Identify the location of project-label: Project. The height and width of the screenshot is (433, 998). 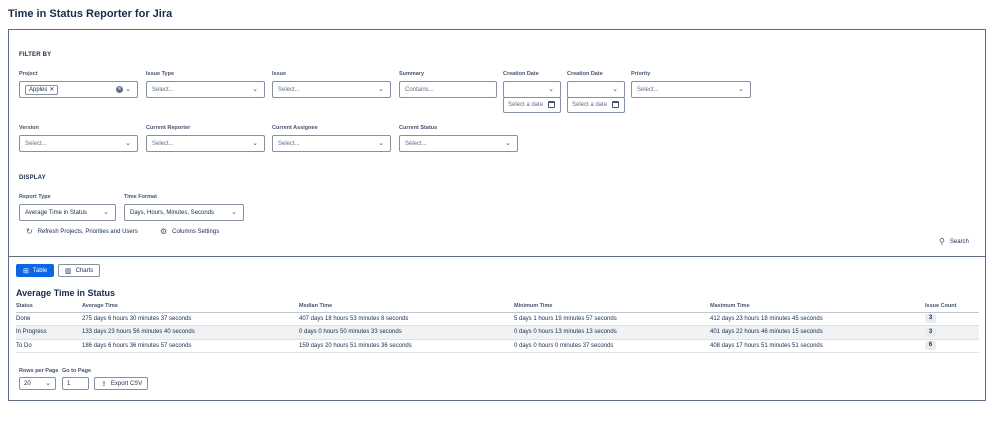
(28, 74).